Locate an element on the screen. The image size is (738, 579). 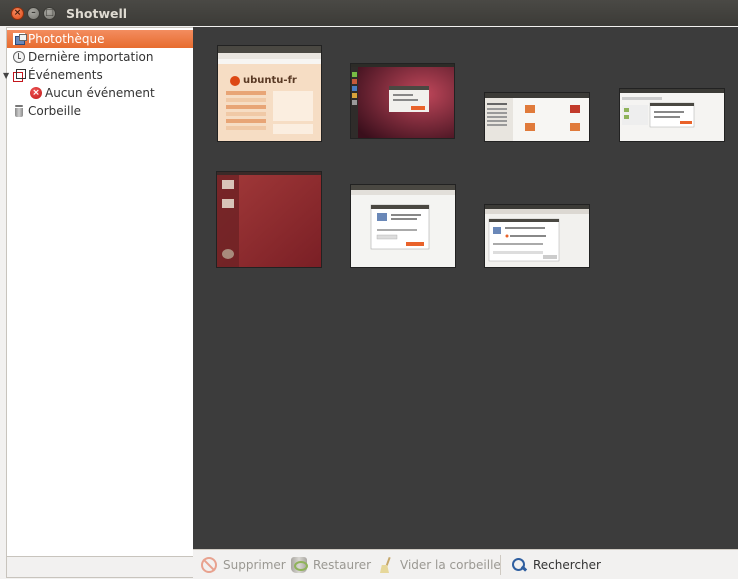
delete-button: Supprimer is located at coordinates (243, 565).